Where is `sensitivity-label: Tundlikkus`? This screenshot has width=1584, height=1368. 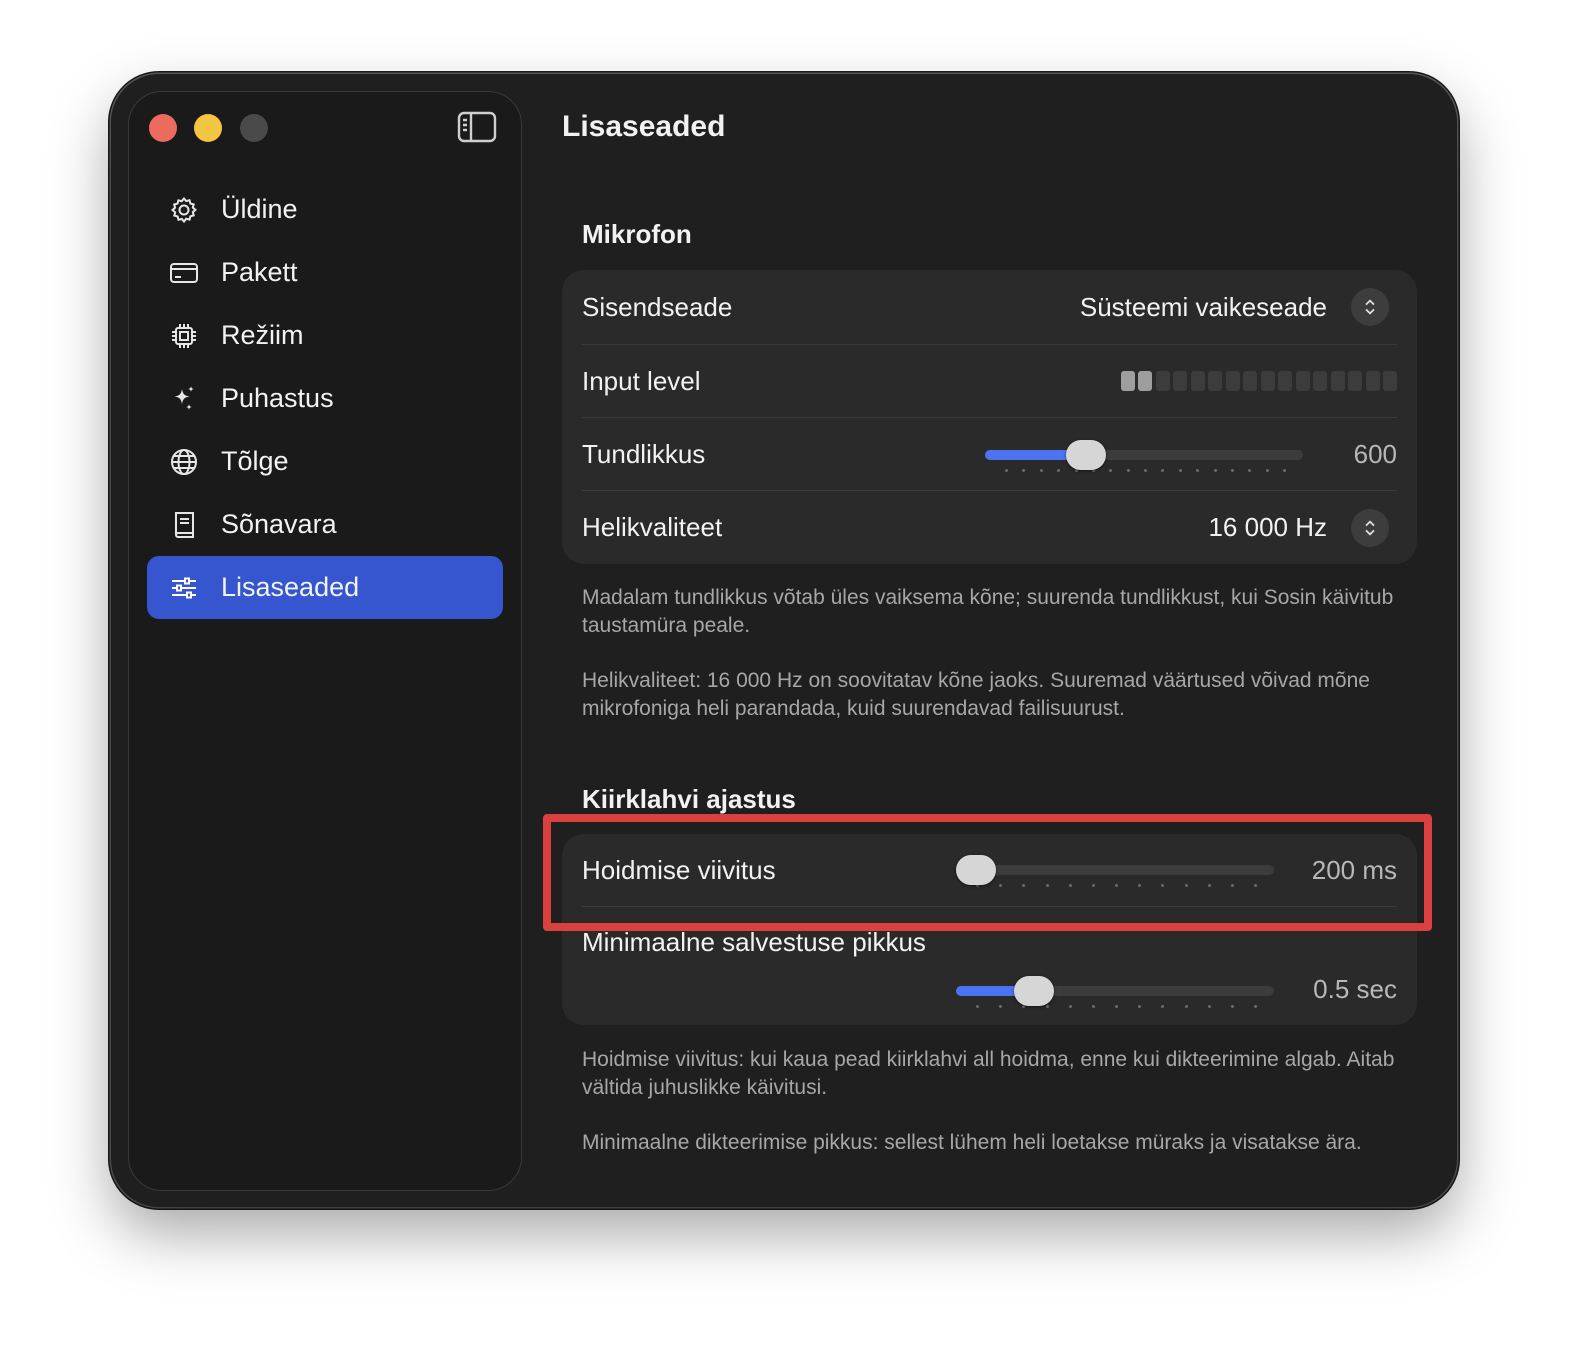
sensitivity-label: Tundlikkus is located at coordinates (644, 453).